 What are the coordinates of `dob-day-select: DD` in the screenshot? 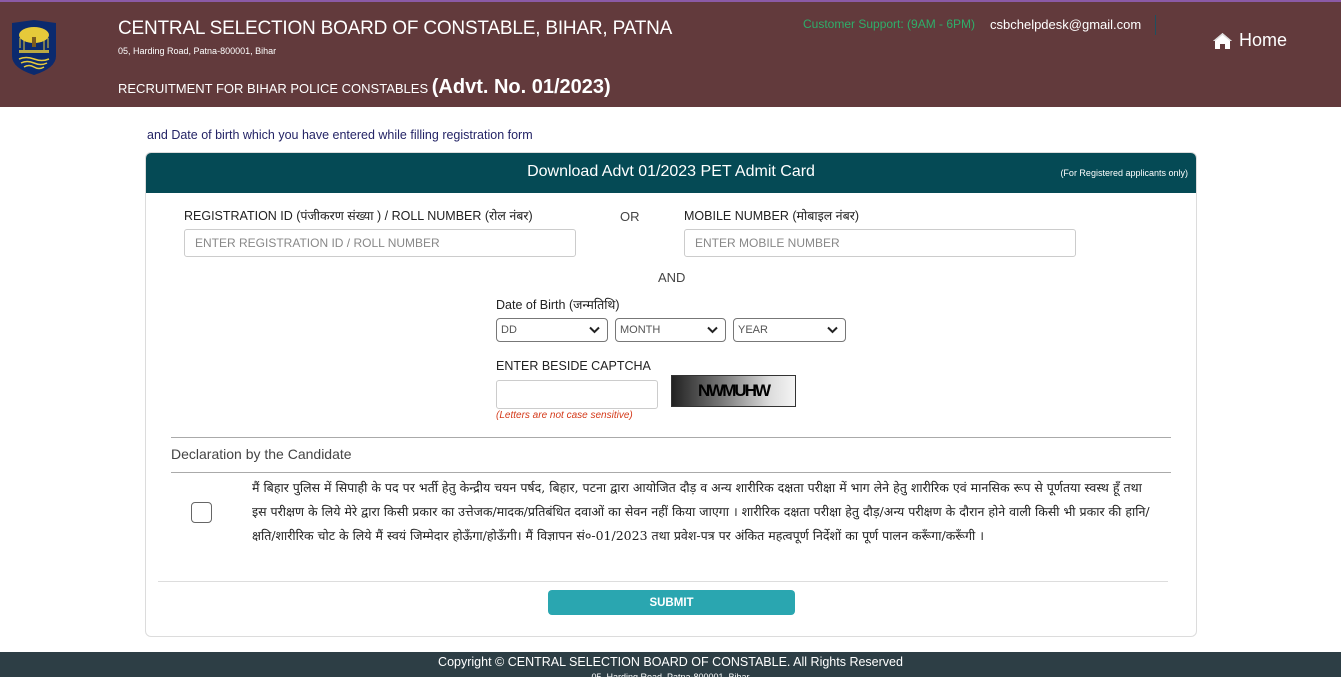 It's located at (552, 330).